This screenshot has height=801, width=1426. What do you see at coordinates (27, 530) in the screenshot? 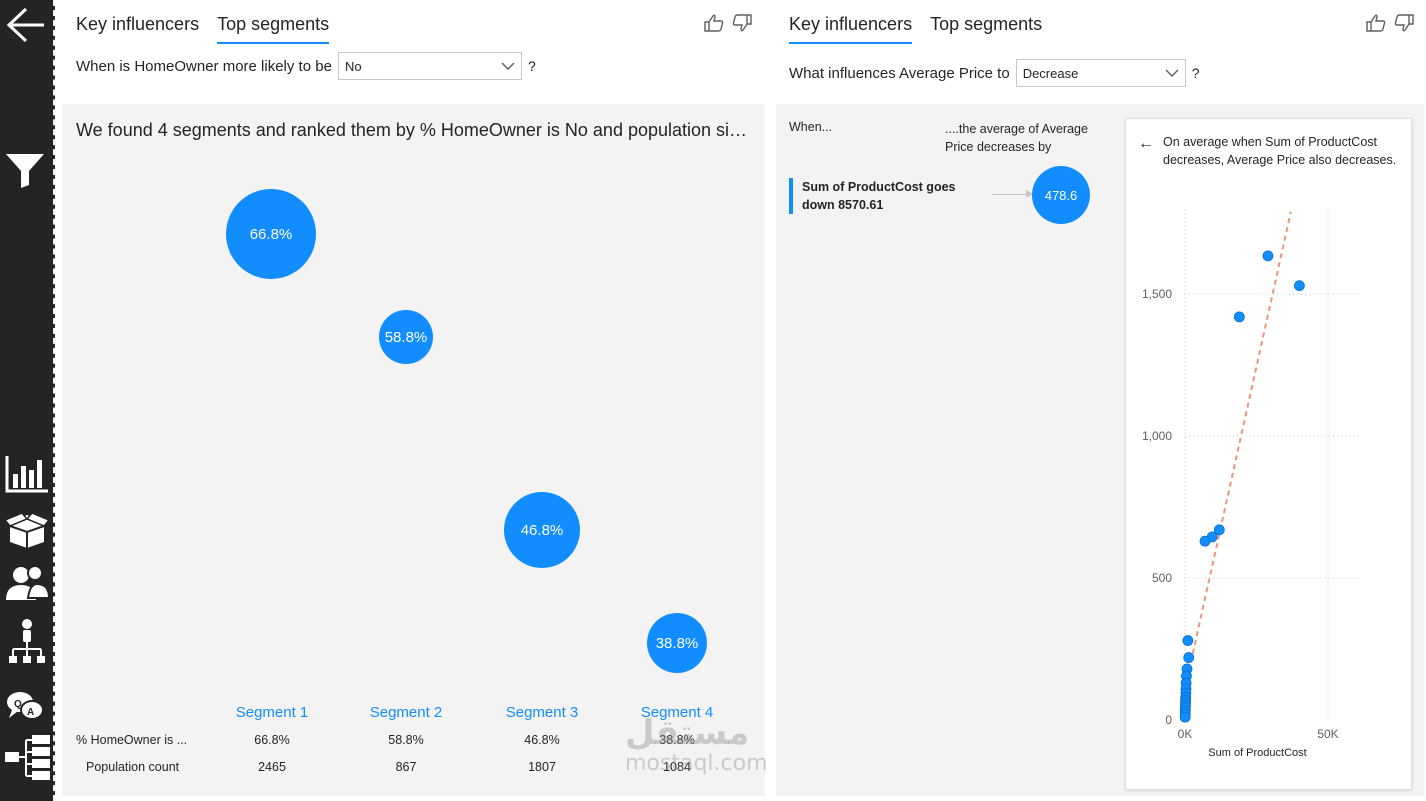
I see `box-icon` at bounding box center [27, 530].